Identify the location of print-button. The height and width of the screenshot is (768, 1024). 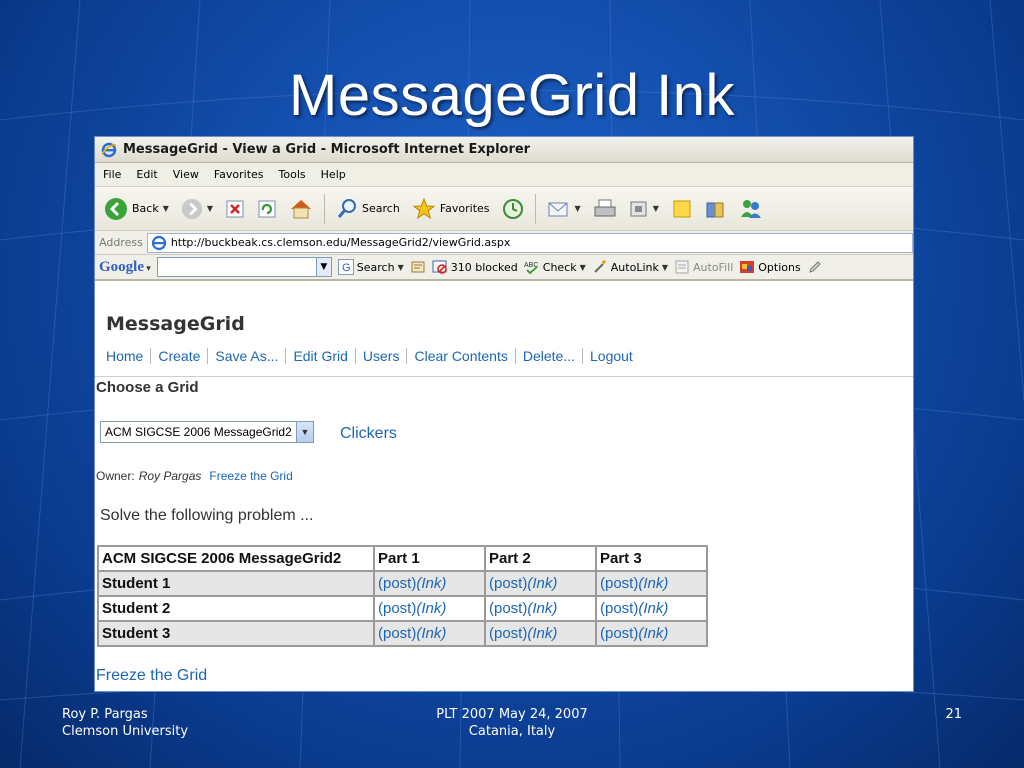
(605, 209).